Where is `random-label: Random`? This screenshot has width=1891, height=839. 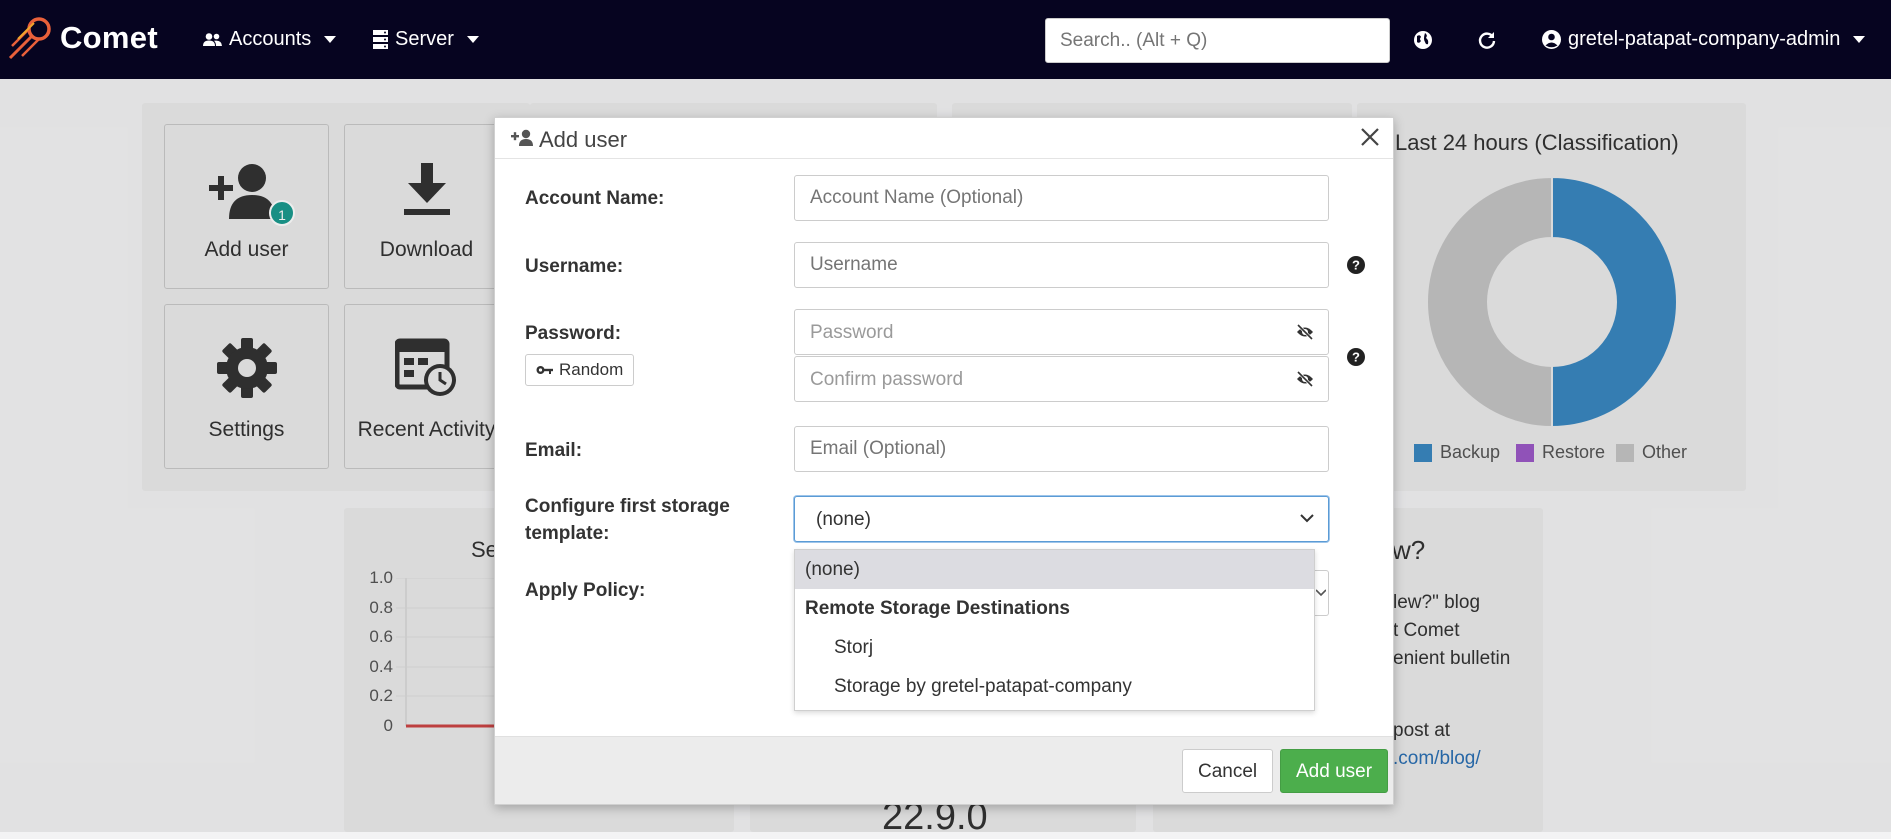
random-label: Random is located at coordinates (591, 369).